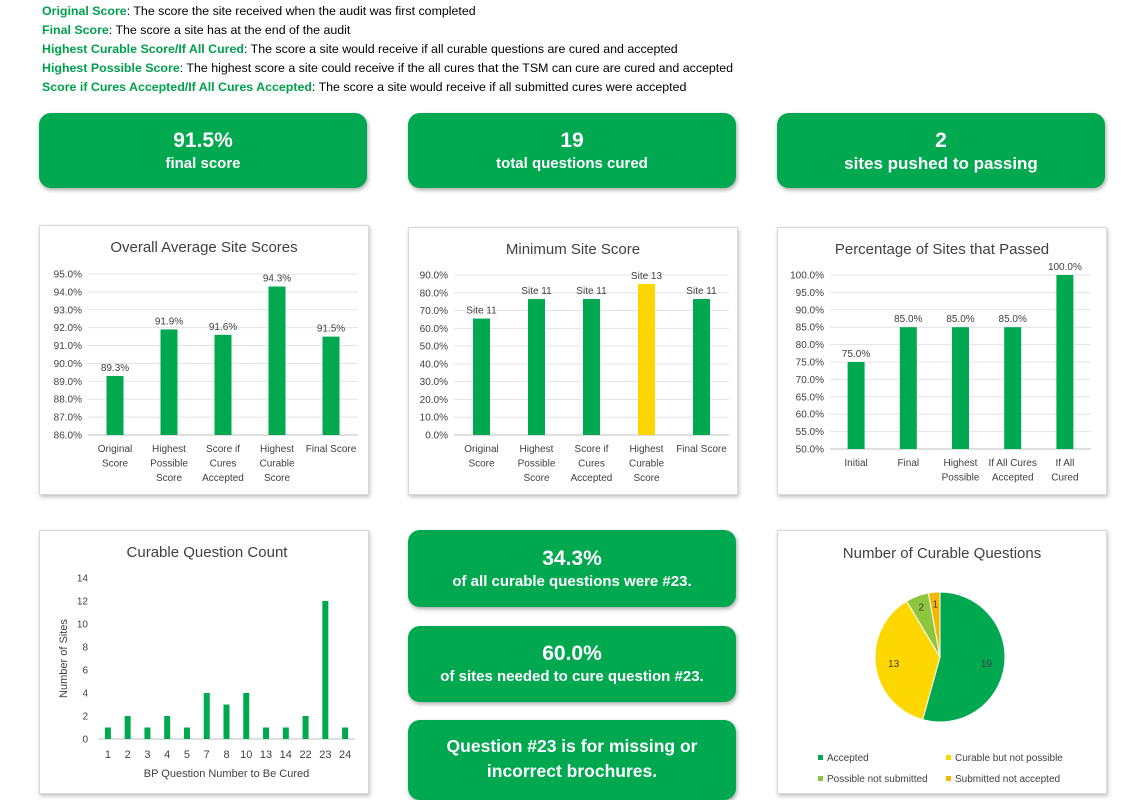  What do you see at coordinates (68, 436) in the screenshot?
I see `y-tick-label: 86.0%` at bounding box center [68, 436].